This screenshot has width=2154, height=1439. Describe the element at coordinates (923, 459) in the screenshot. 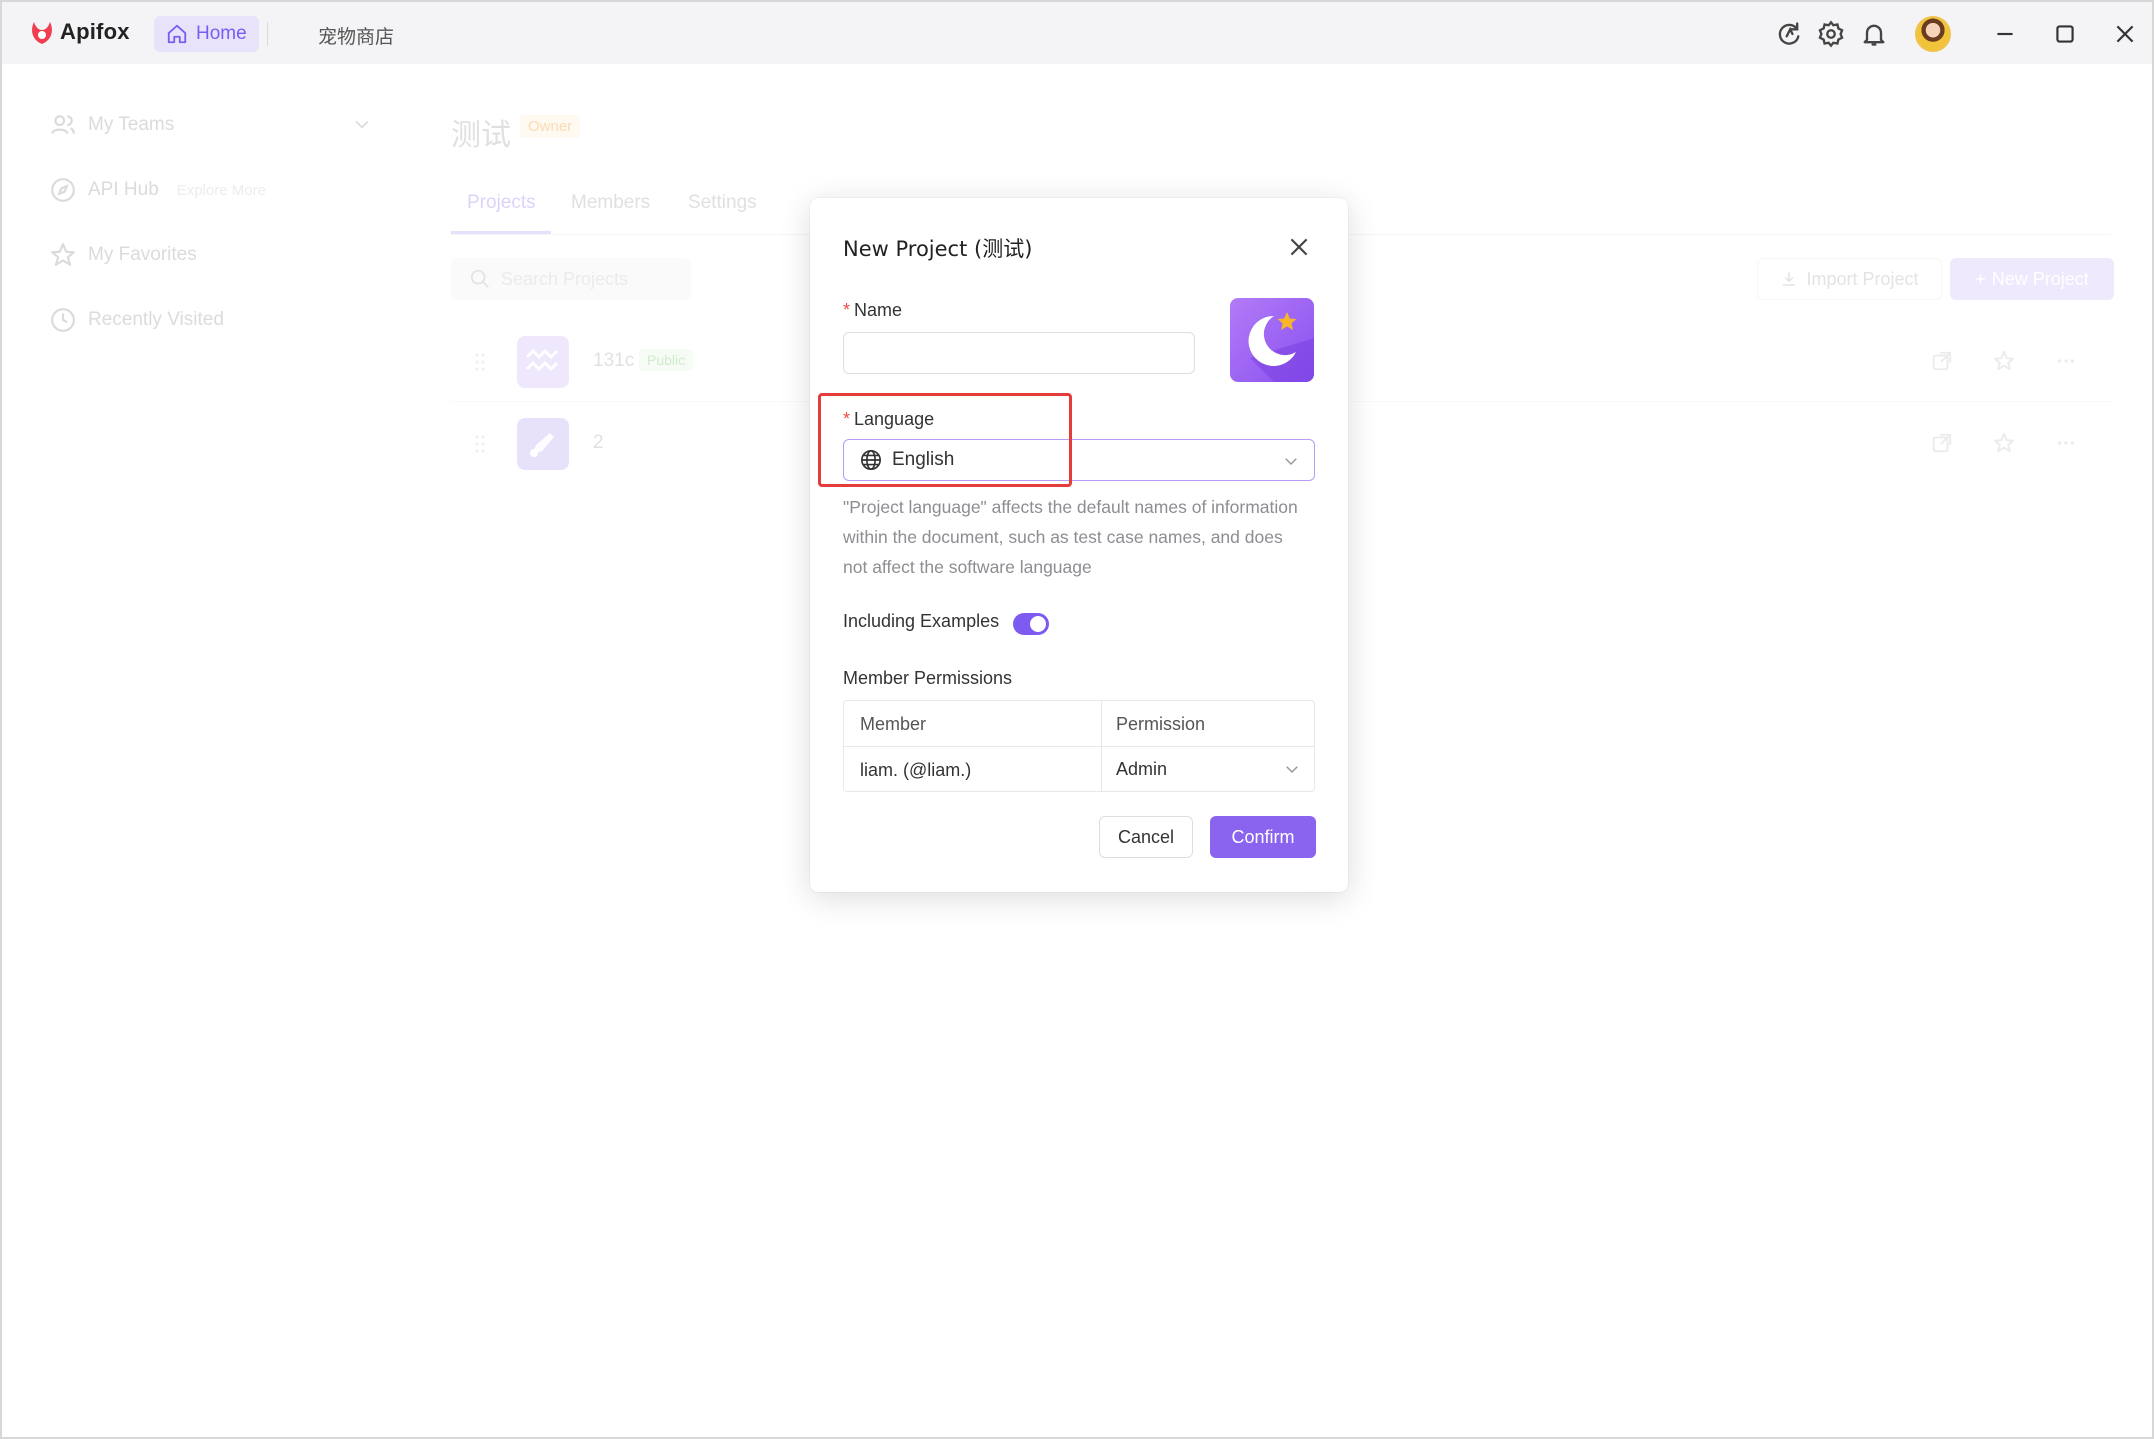

I see `language-value: English` at that location.